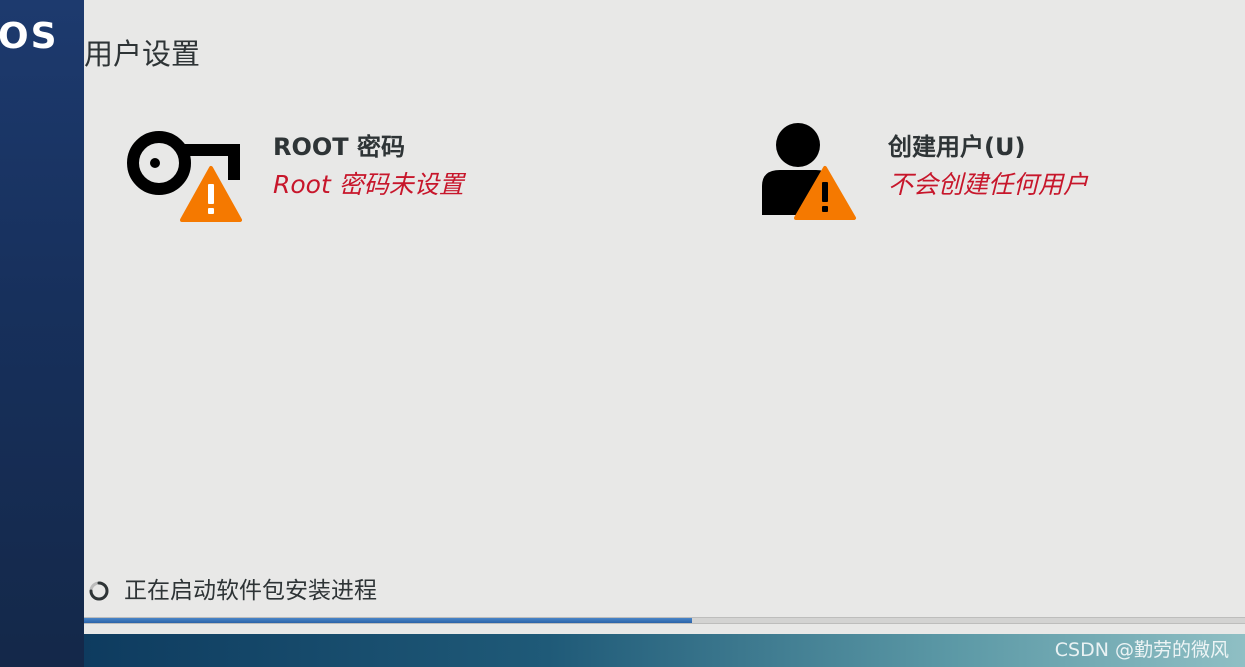 This screenshot has height=667, width=1245. I want to click on root-password-spoke: ROOT 密码 Root 密码未设置, so click(384, 175).